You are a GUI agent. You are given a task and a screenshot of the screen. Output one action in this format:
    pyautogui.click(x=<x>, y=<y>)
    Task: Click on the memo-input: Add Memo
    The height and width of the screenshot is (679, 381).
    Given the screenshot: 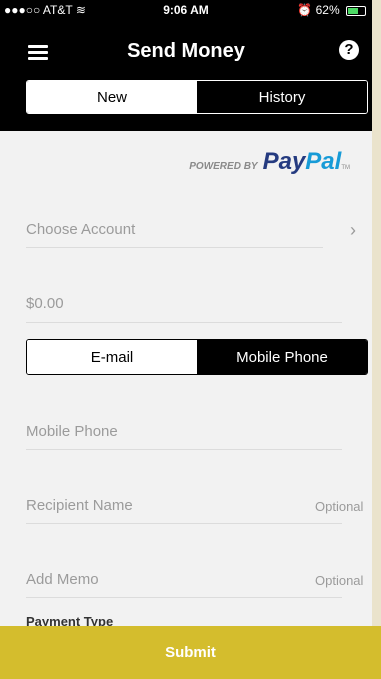 What is the action you would take?
    pyautogui.click(x=62, y=579)
    